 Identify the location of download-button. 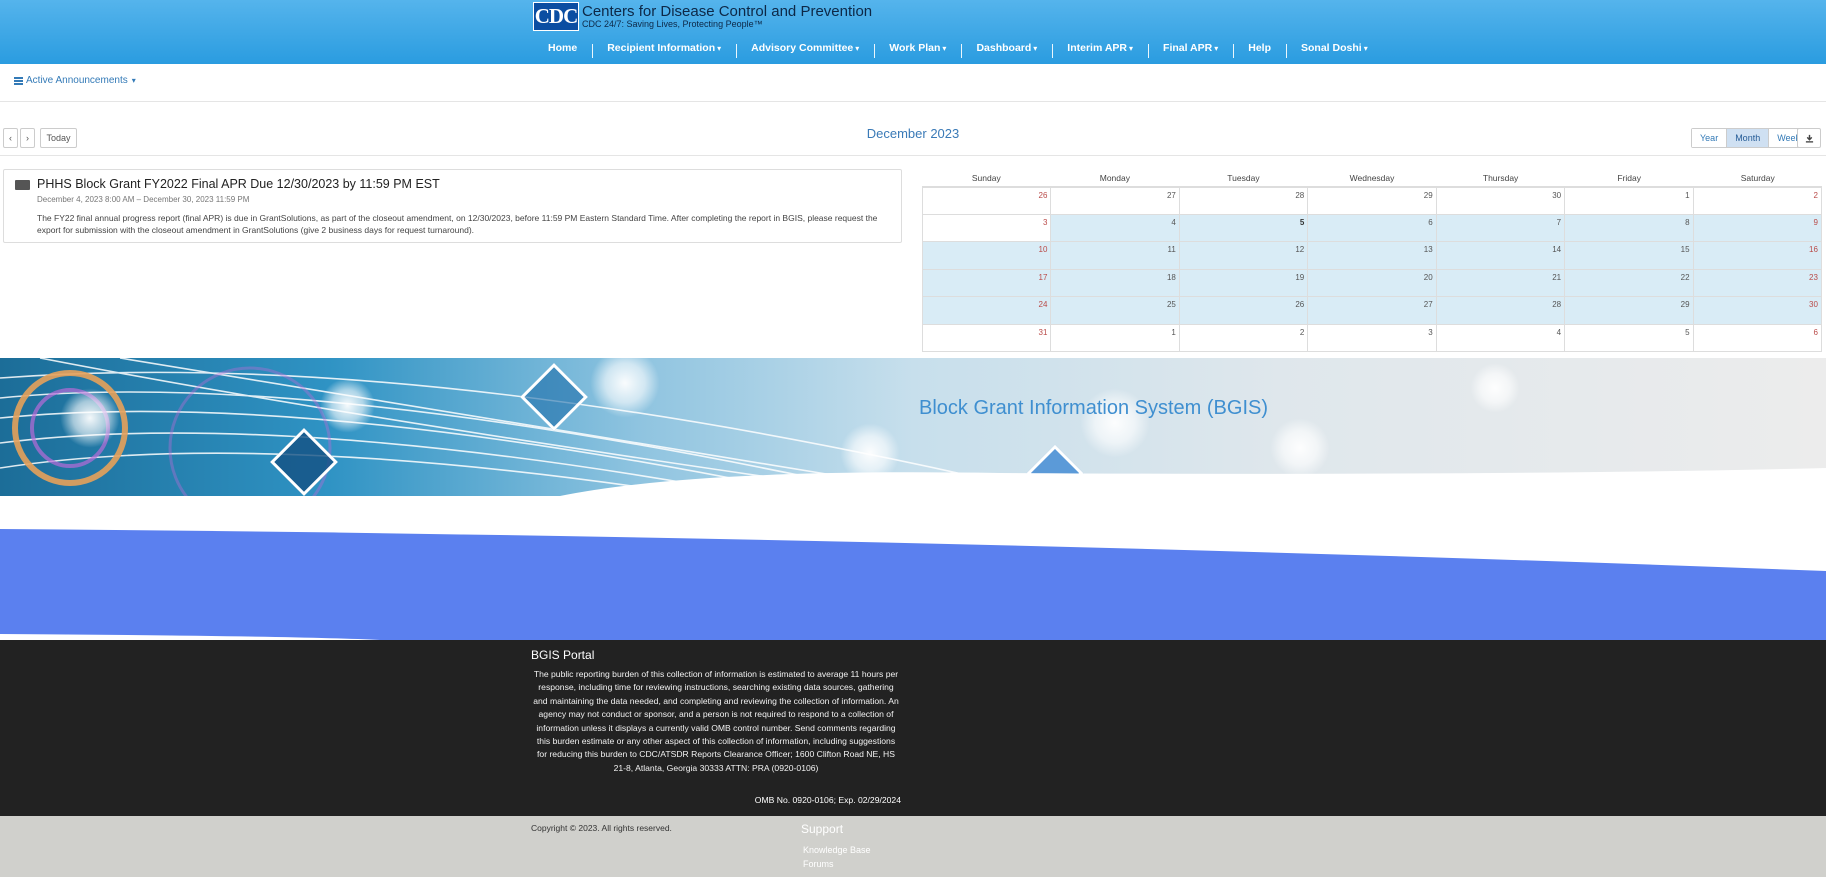
(1809, 138).